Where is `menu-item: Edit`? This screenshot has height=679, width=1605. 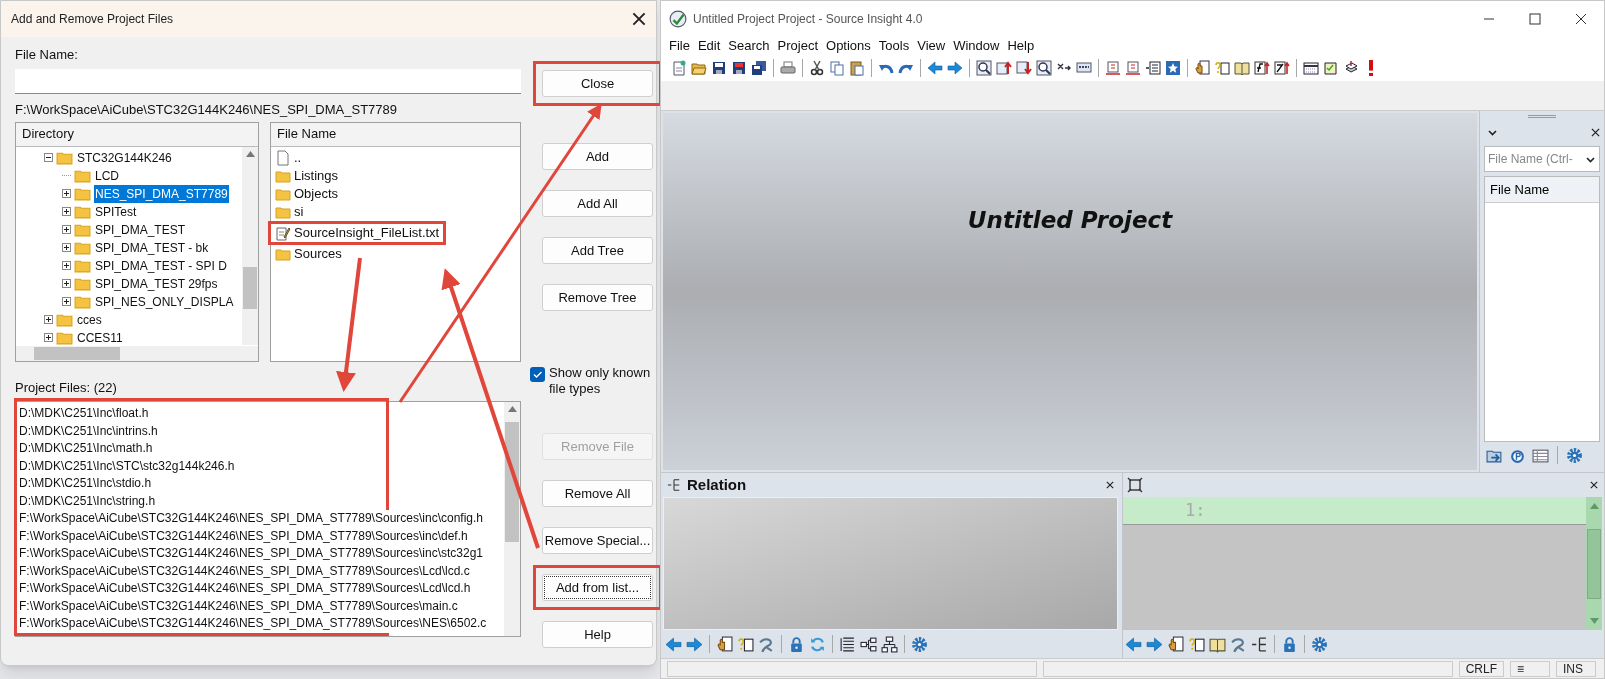
menu-item: Edit is located at coordinates (709, 46).